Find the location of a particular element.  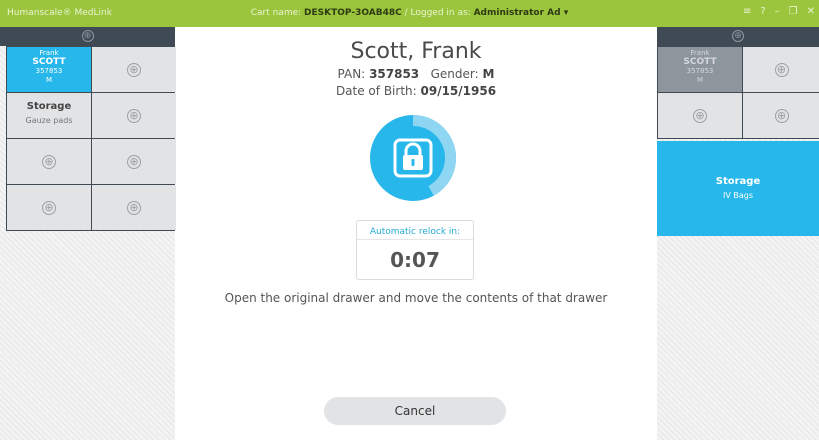

right-drawer-grid: Frank SCOTT 357853 M ⊕ ⊕ ⊕ is located at coordinates (738, 92).